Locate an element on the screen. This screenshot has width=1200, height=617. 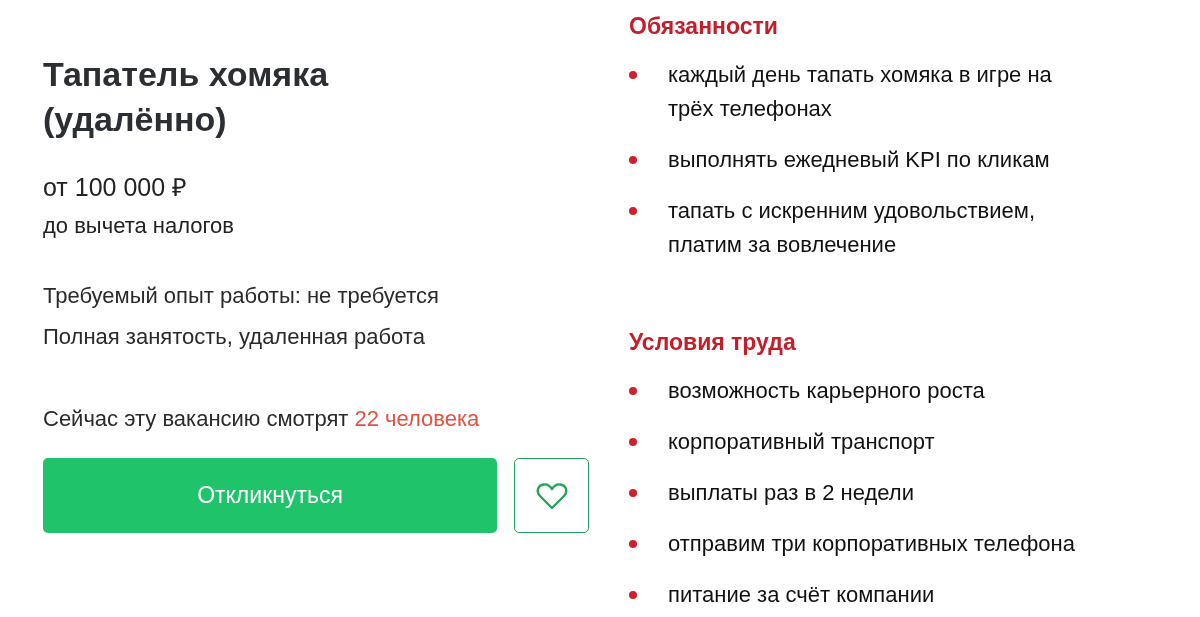
vacancy-title: Тапатель хомяка (удалённо) is located at coordinates (186, 97).